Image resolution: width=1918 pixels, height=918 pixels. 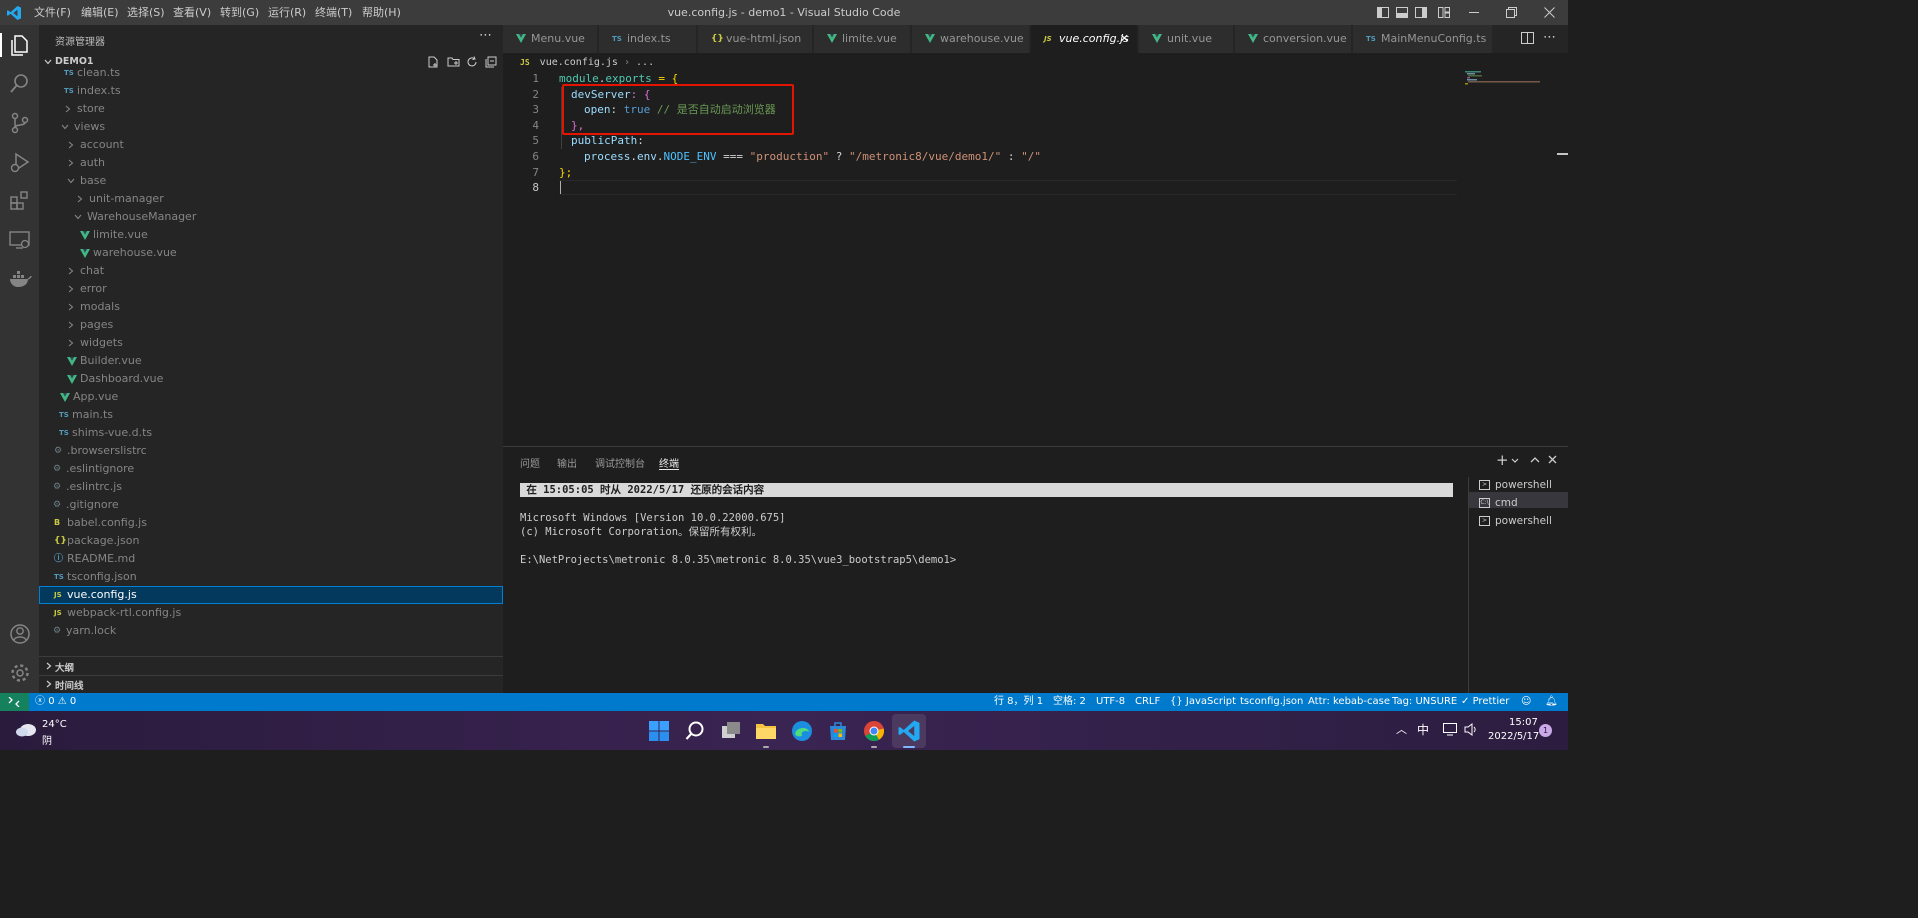 I want to click on tree-file: {} package.json, so click(x=271, y=541).